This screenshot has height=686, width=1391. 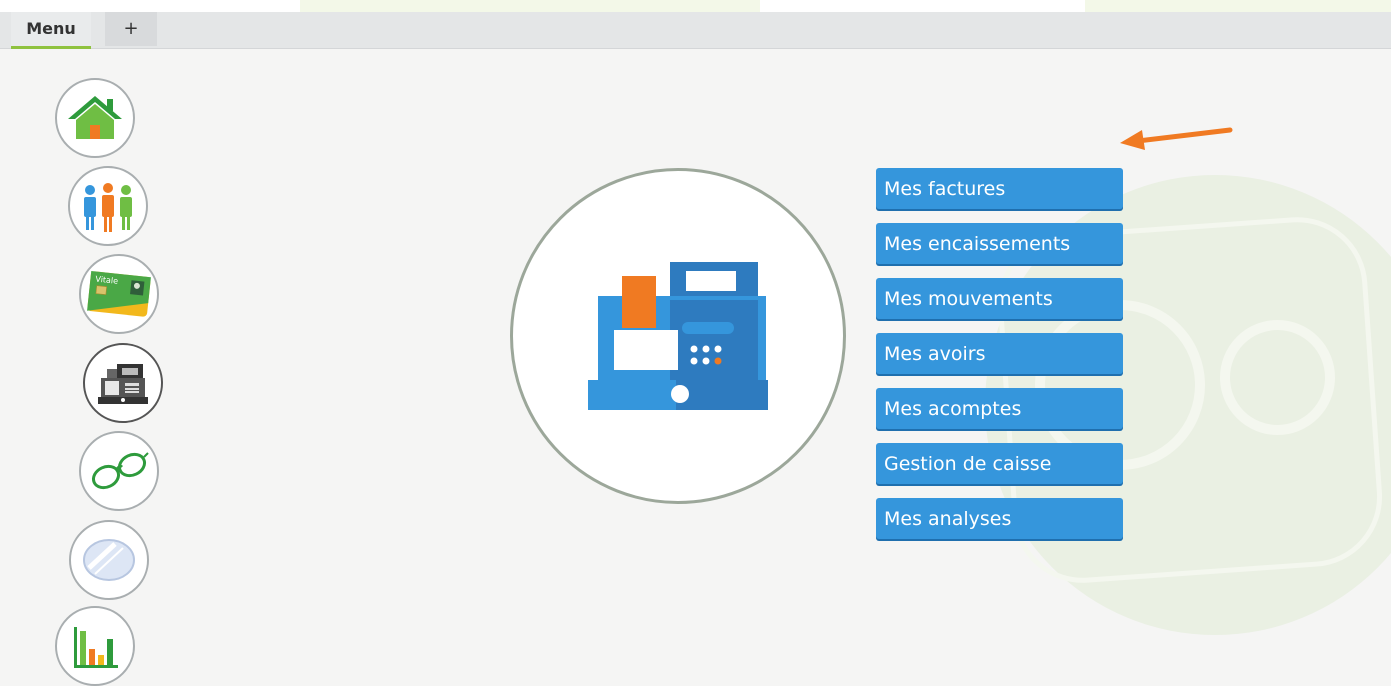 I want to click on bar-chart-icon, so click(x=95, y=646).